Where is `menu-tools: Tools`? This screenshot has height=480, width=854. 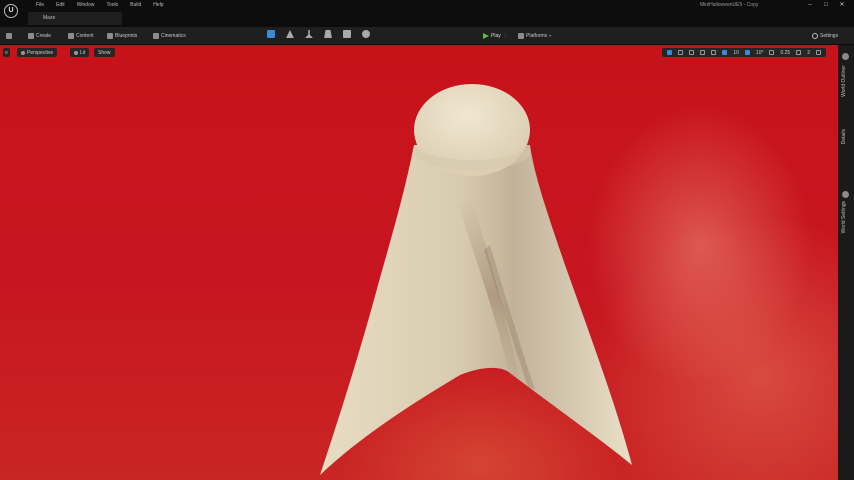
menu-tools: Tools is located at coordinates (112, 5).